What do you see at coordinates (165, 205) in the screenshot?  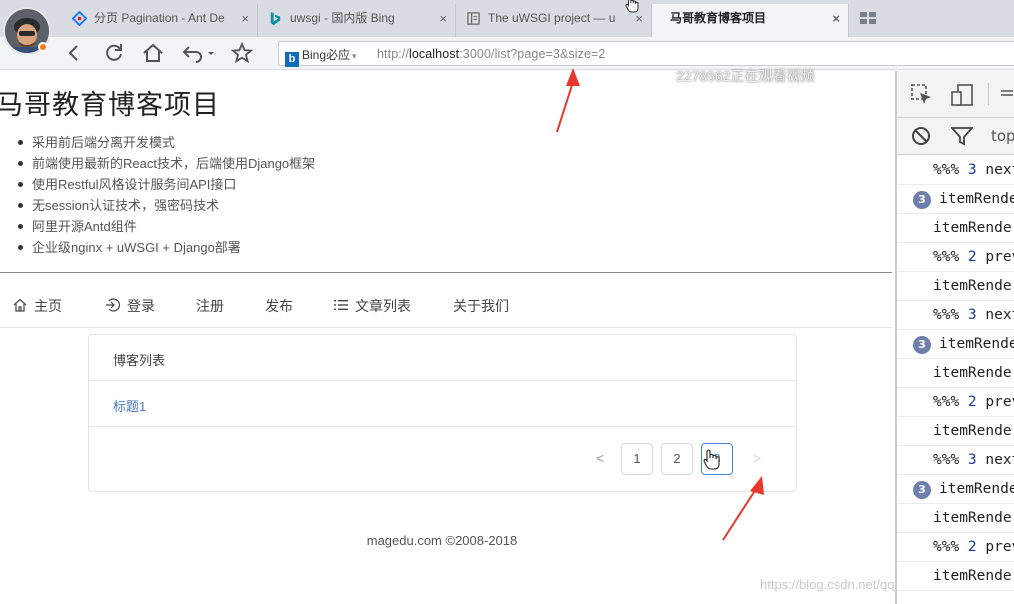 I see `list-item: 无session认证技术，强密码技术` at bounding box center [165, 205].